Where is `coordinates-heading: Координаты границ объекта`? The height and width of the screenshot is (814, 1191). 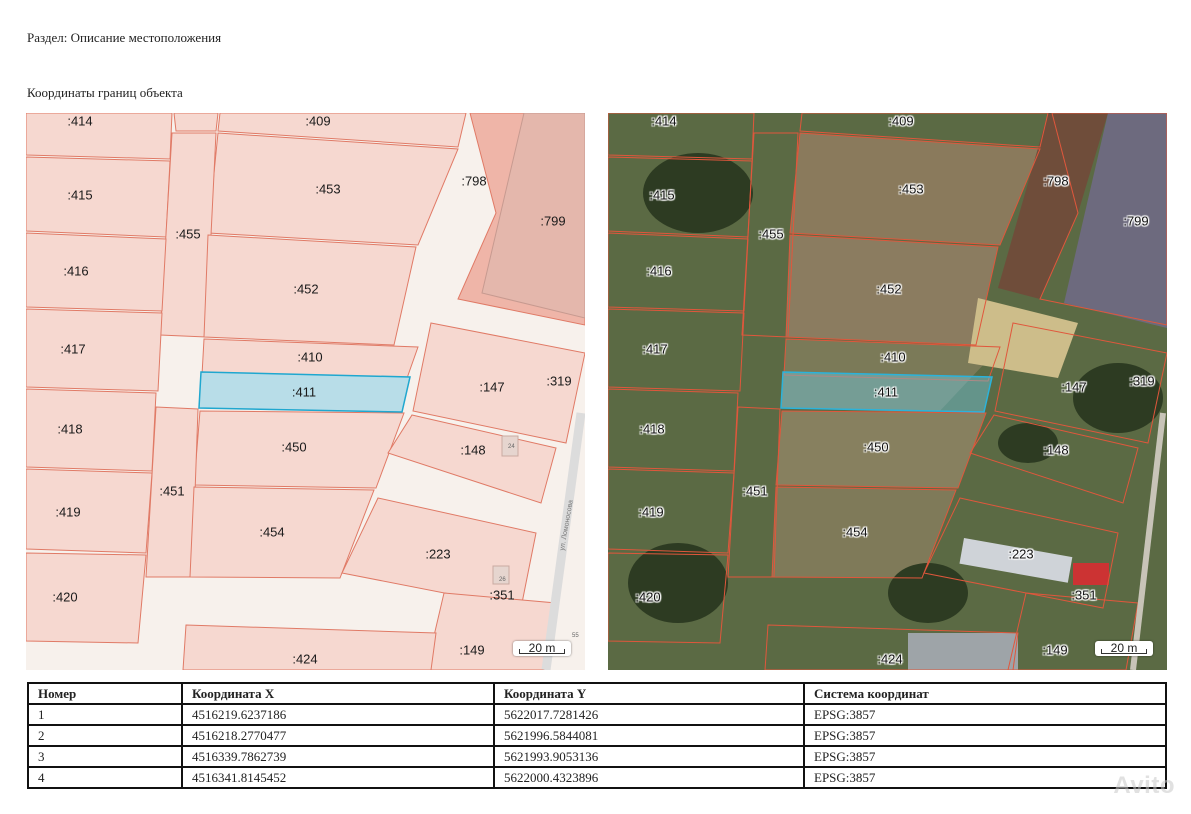
coordinates-heading: Координаты границ объекта is located at coordinates (105, 92).